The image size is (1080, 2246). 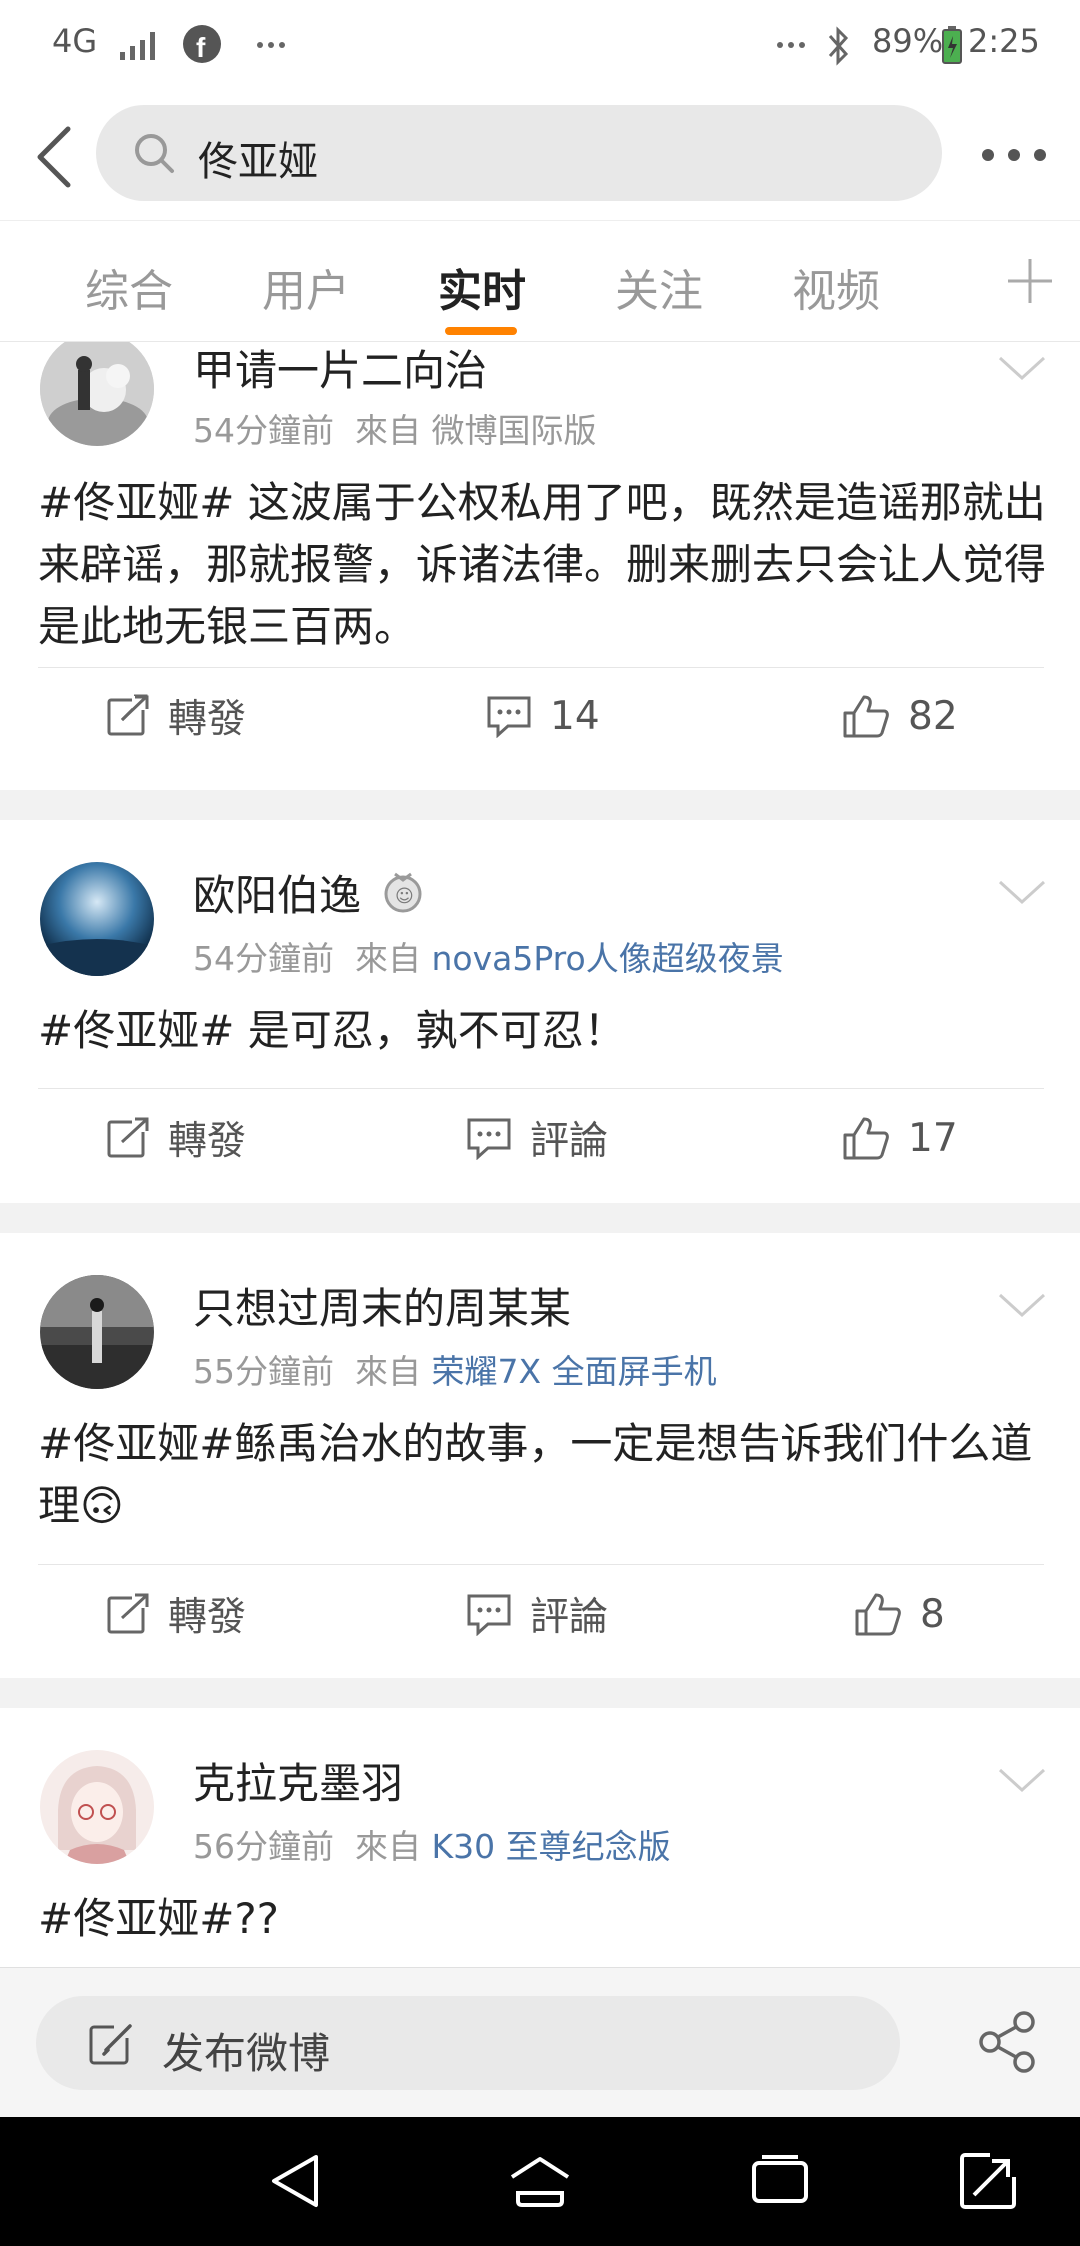 What do you see at coordinates (154, 153) in the screenshot?
I see `search-icon` at bounding box center [154, 153].